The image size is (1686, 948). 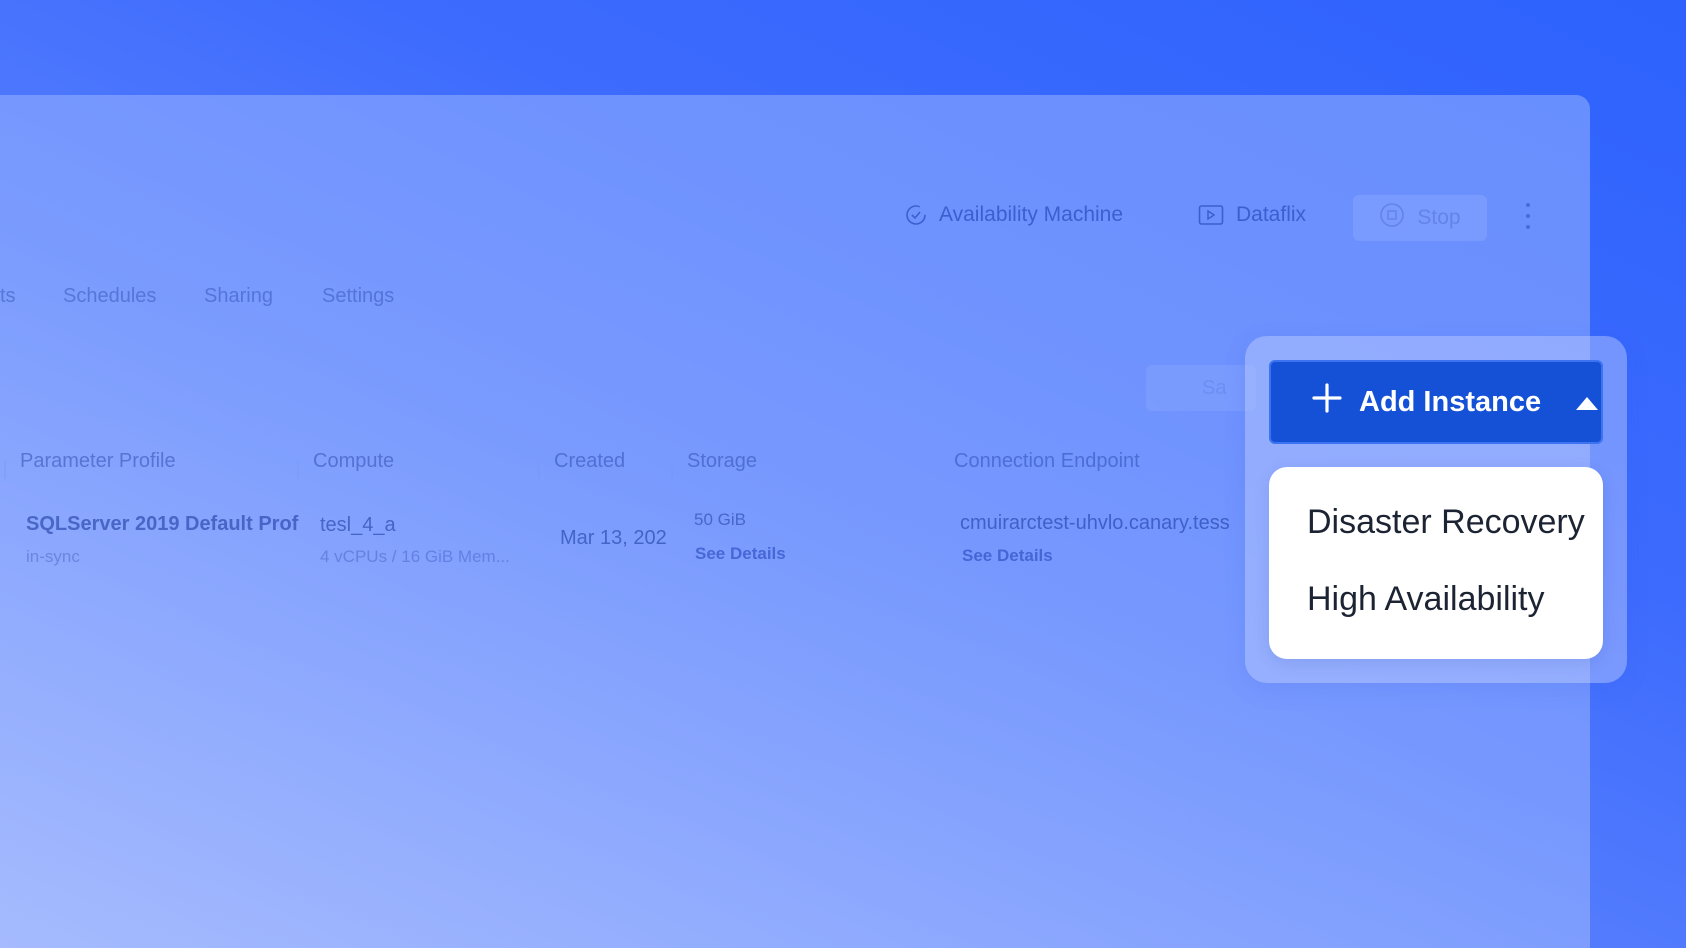 I want to click on column-header-parameter-profile: Parameter Profile, so click(x=98, y=461).